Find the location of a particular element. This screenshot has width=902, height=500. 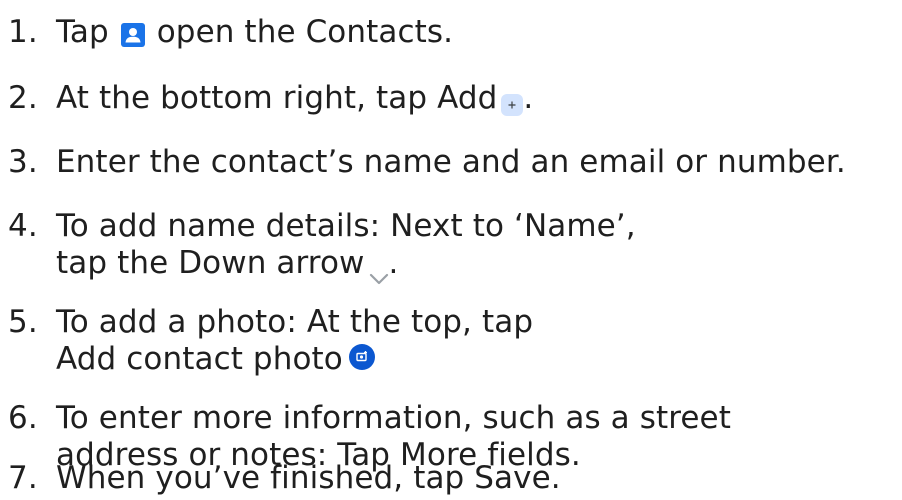

contacts-app-icon is located at coordinates (132, 32).